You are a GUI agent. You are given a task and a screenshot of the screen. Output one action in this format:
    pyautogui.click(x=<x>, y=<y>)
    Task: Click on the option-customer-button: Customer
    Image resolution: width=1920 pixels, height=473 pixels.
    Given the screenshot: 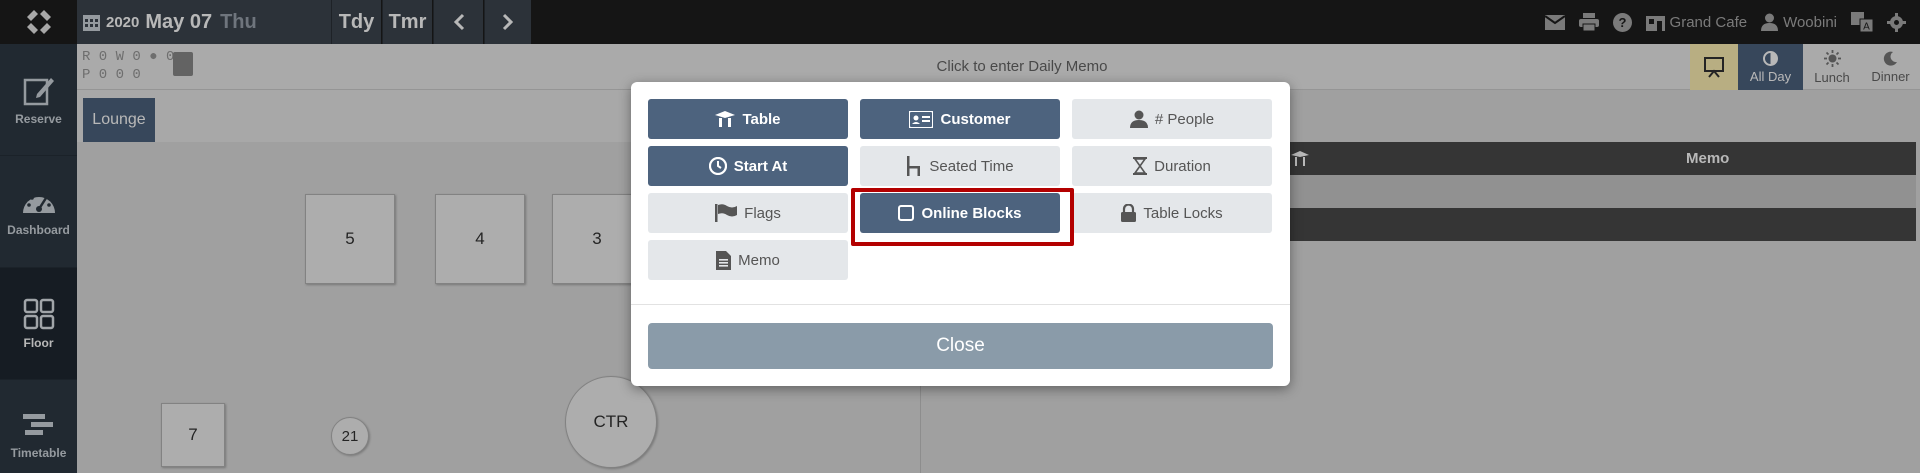 What is the action you would take?
    pyautogui.click(x=960, y=119)
    